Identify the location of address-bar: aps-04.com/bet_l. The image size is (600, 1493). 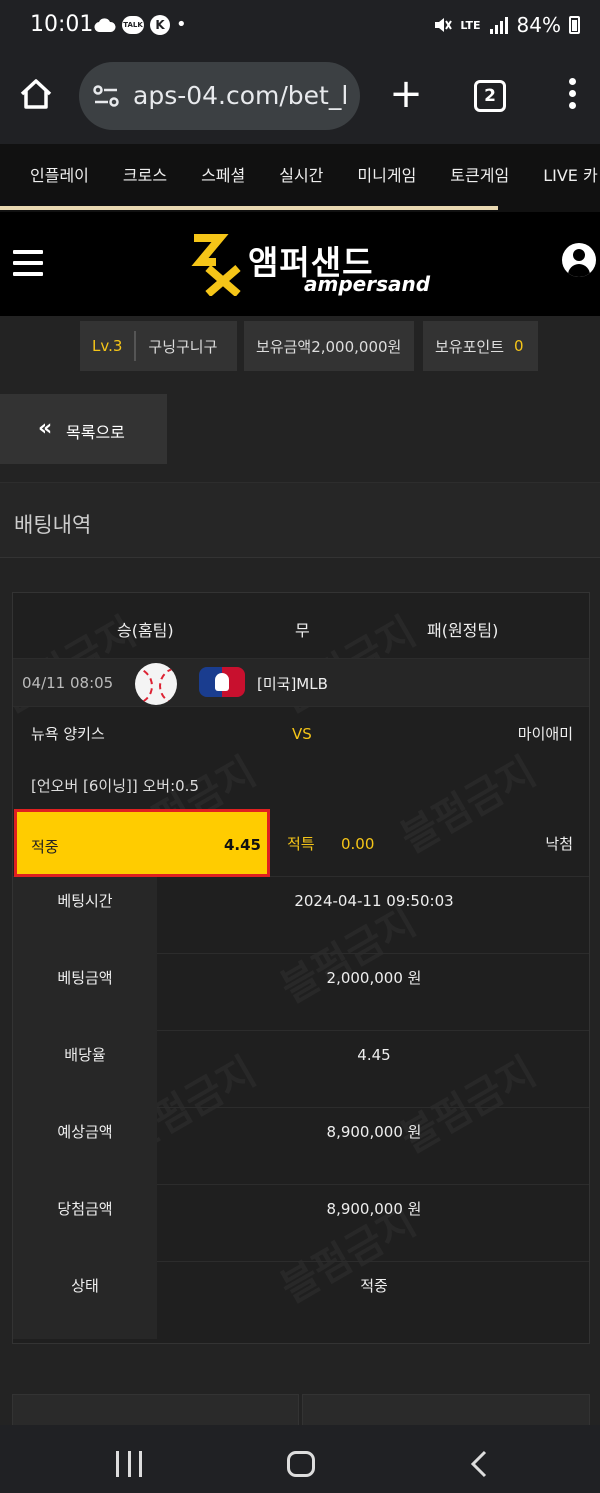
(219, 96).